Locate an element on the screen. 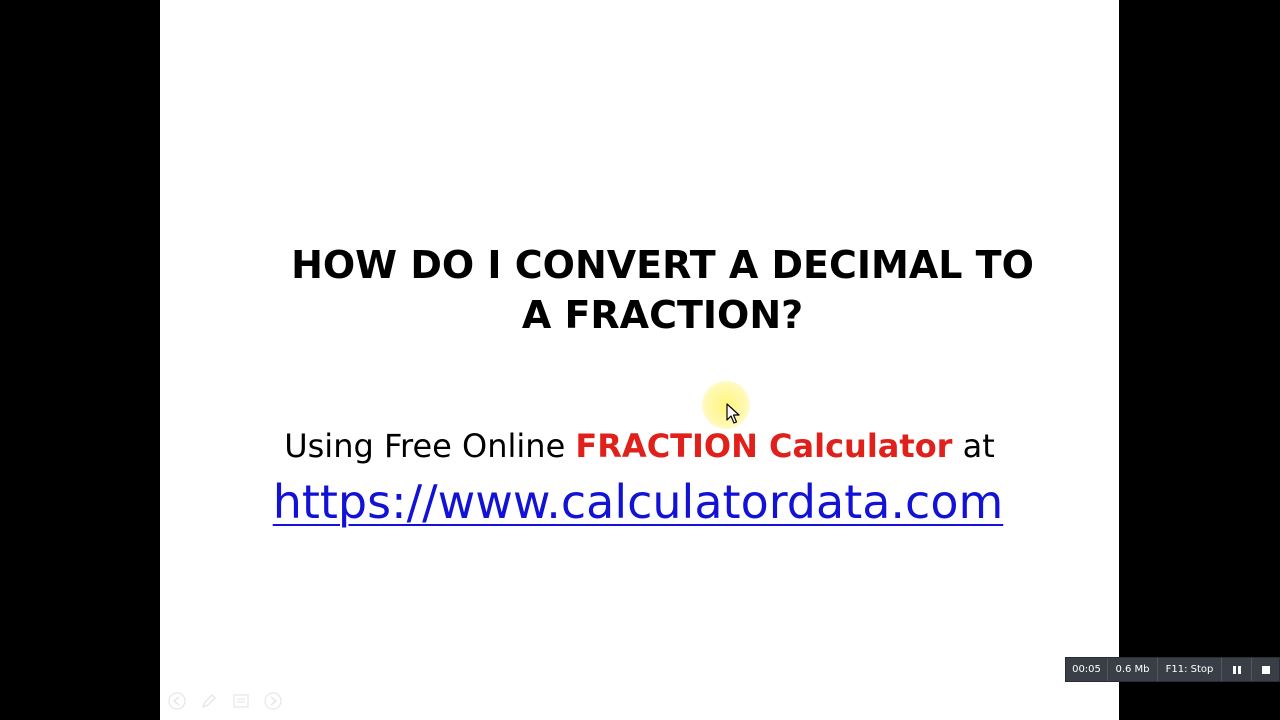  menu-icon is located at coordinates (241, 701).